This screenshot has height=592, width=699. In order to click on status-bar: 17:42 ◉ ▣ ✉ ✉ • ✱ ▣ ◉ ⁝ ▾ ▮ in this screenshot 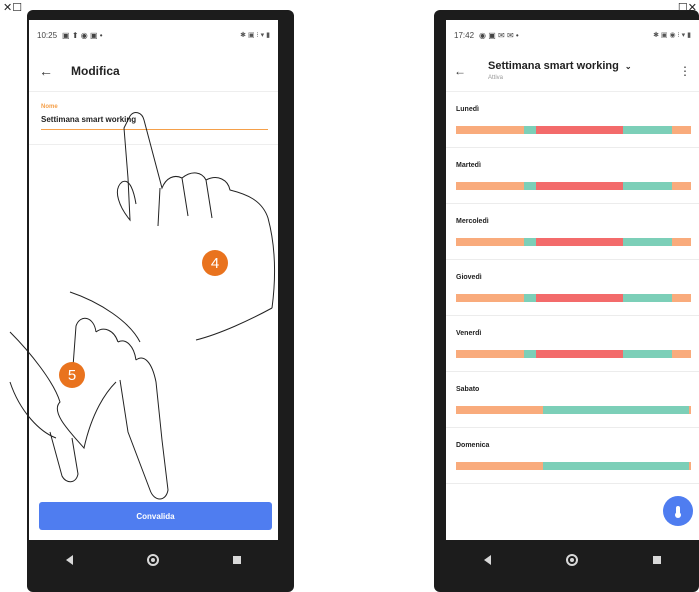, I will do `click(572, 35)`.